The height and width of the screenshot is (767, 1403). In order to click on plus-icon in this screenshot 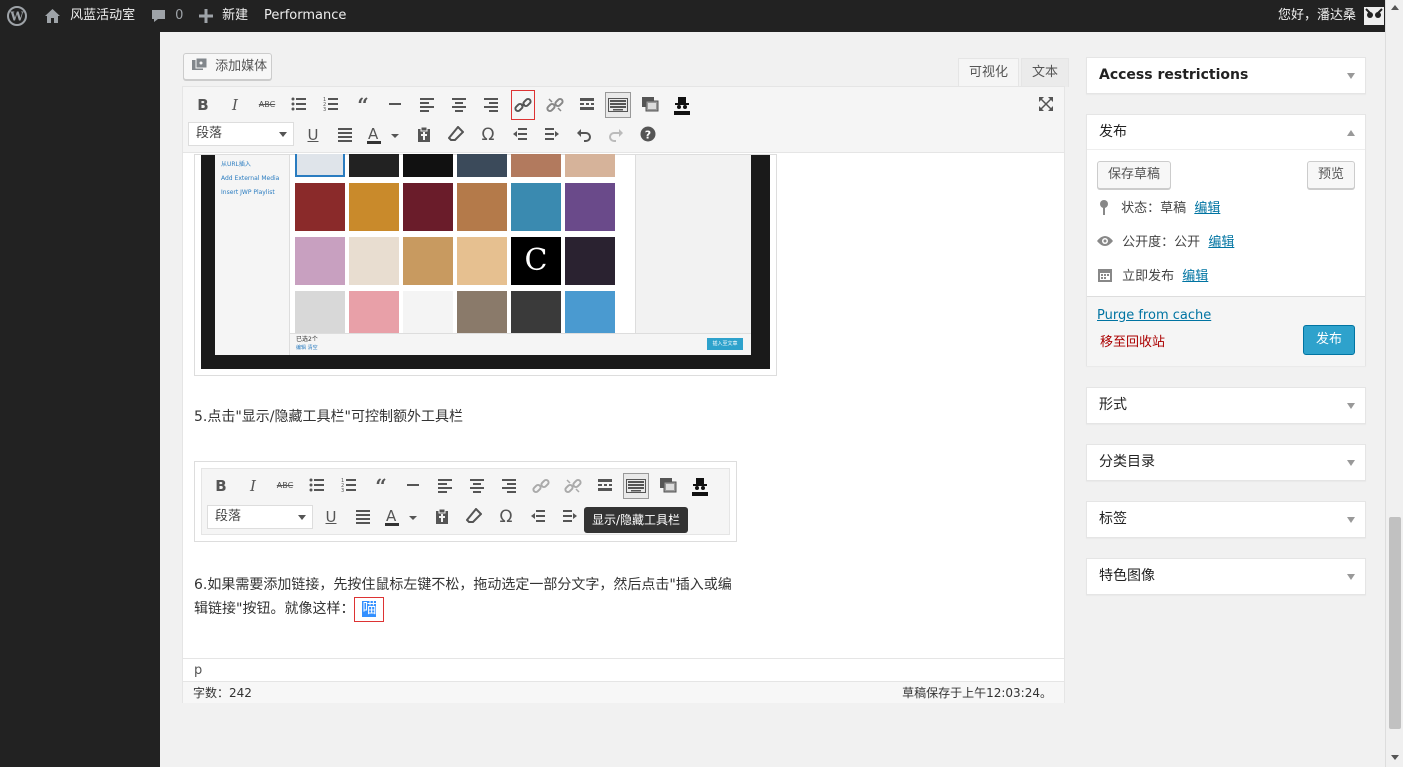, I will do `click(206, 15)`.